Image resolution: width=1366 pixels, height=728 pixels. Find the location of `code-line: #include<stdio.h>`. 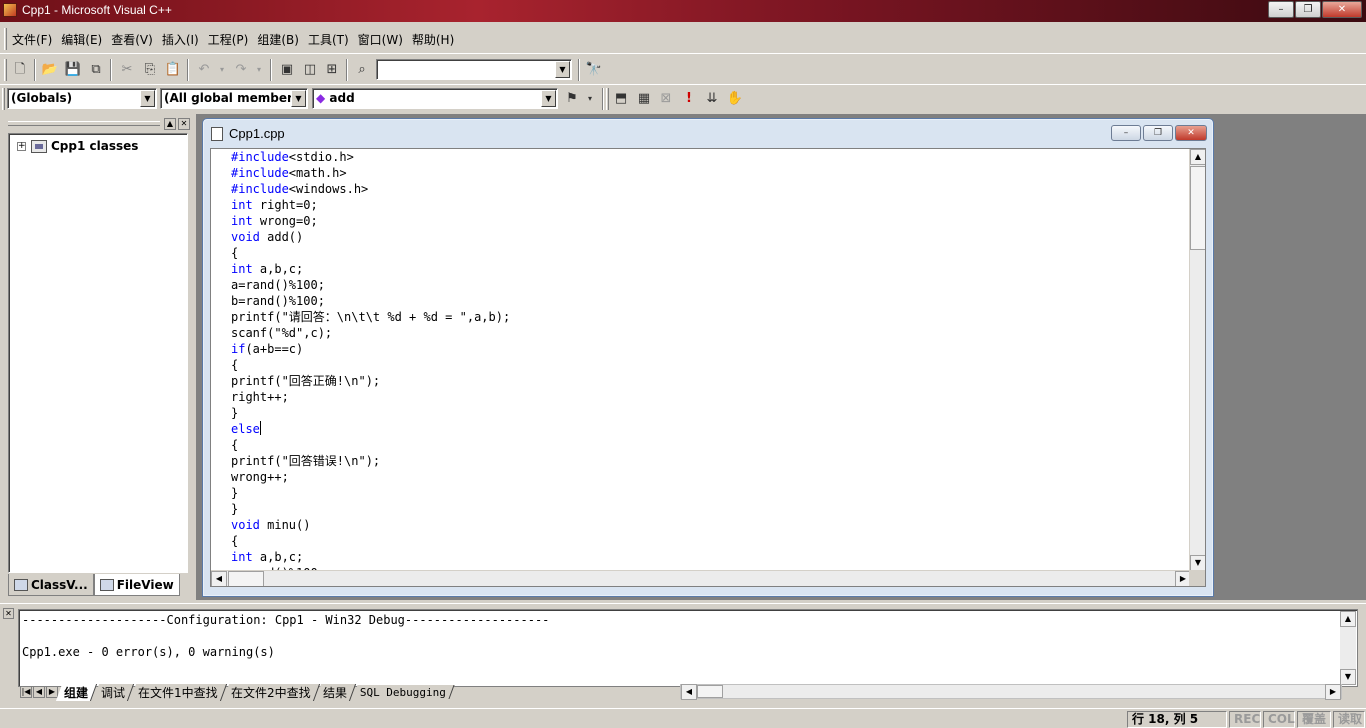

code-line: #include<stdio.h> is located at coordinates (370, 157).